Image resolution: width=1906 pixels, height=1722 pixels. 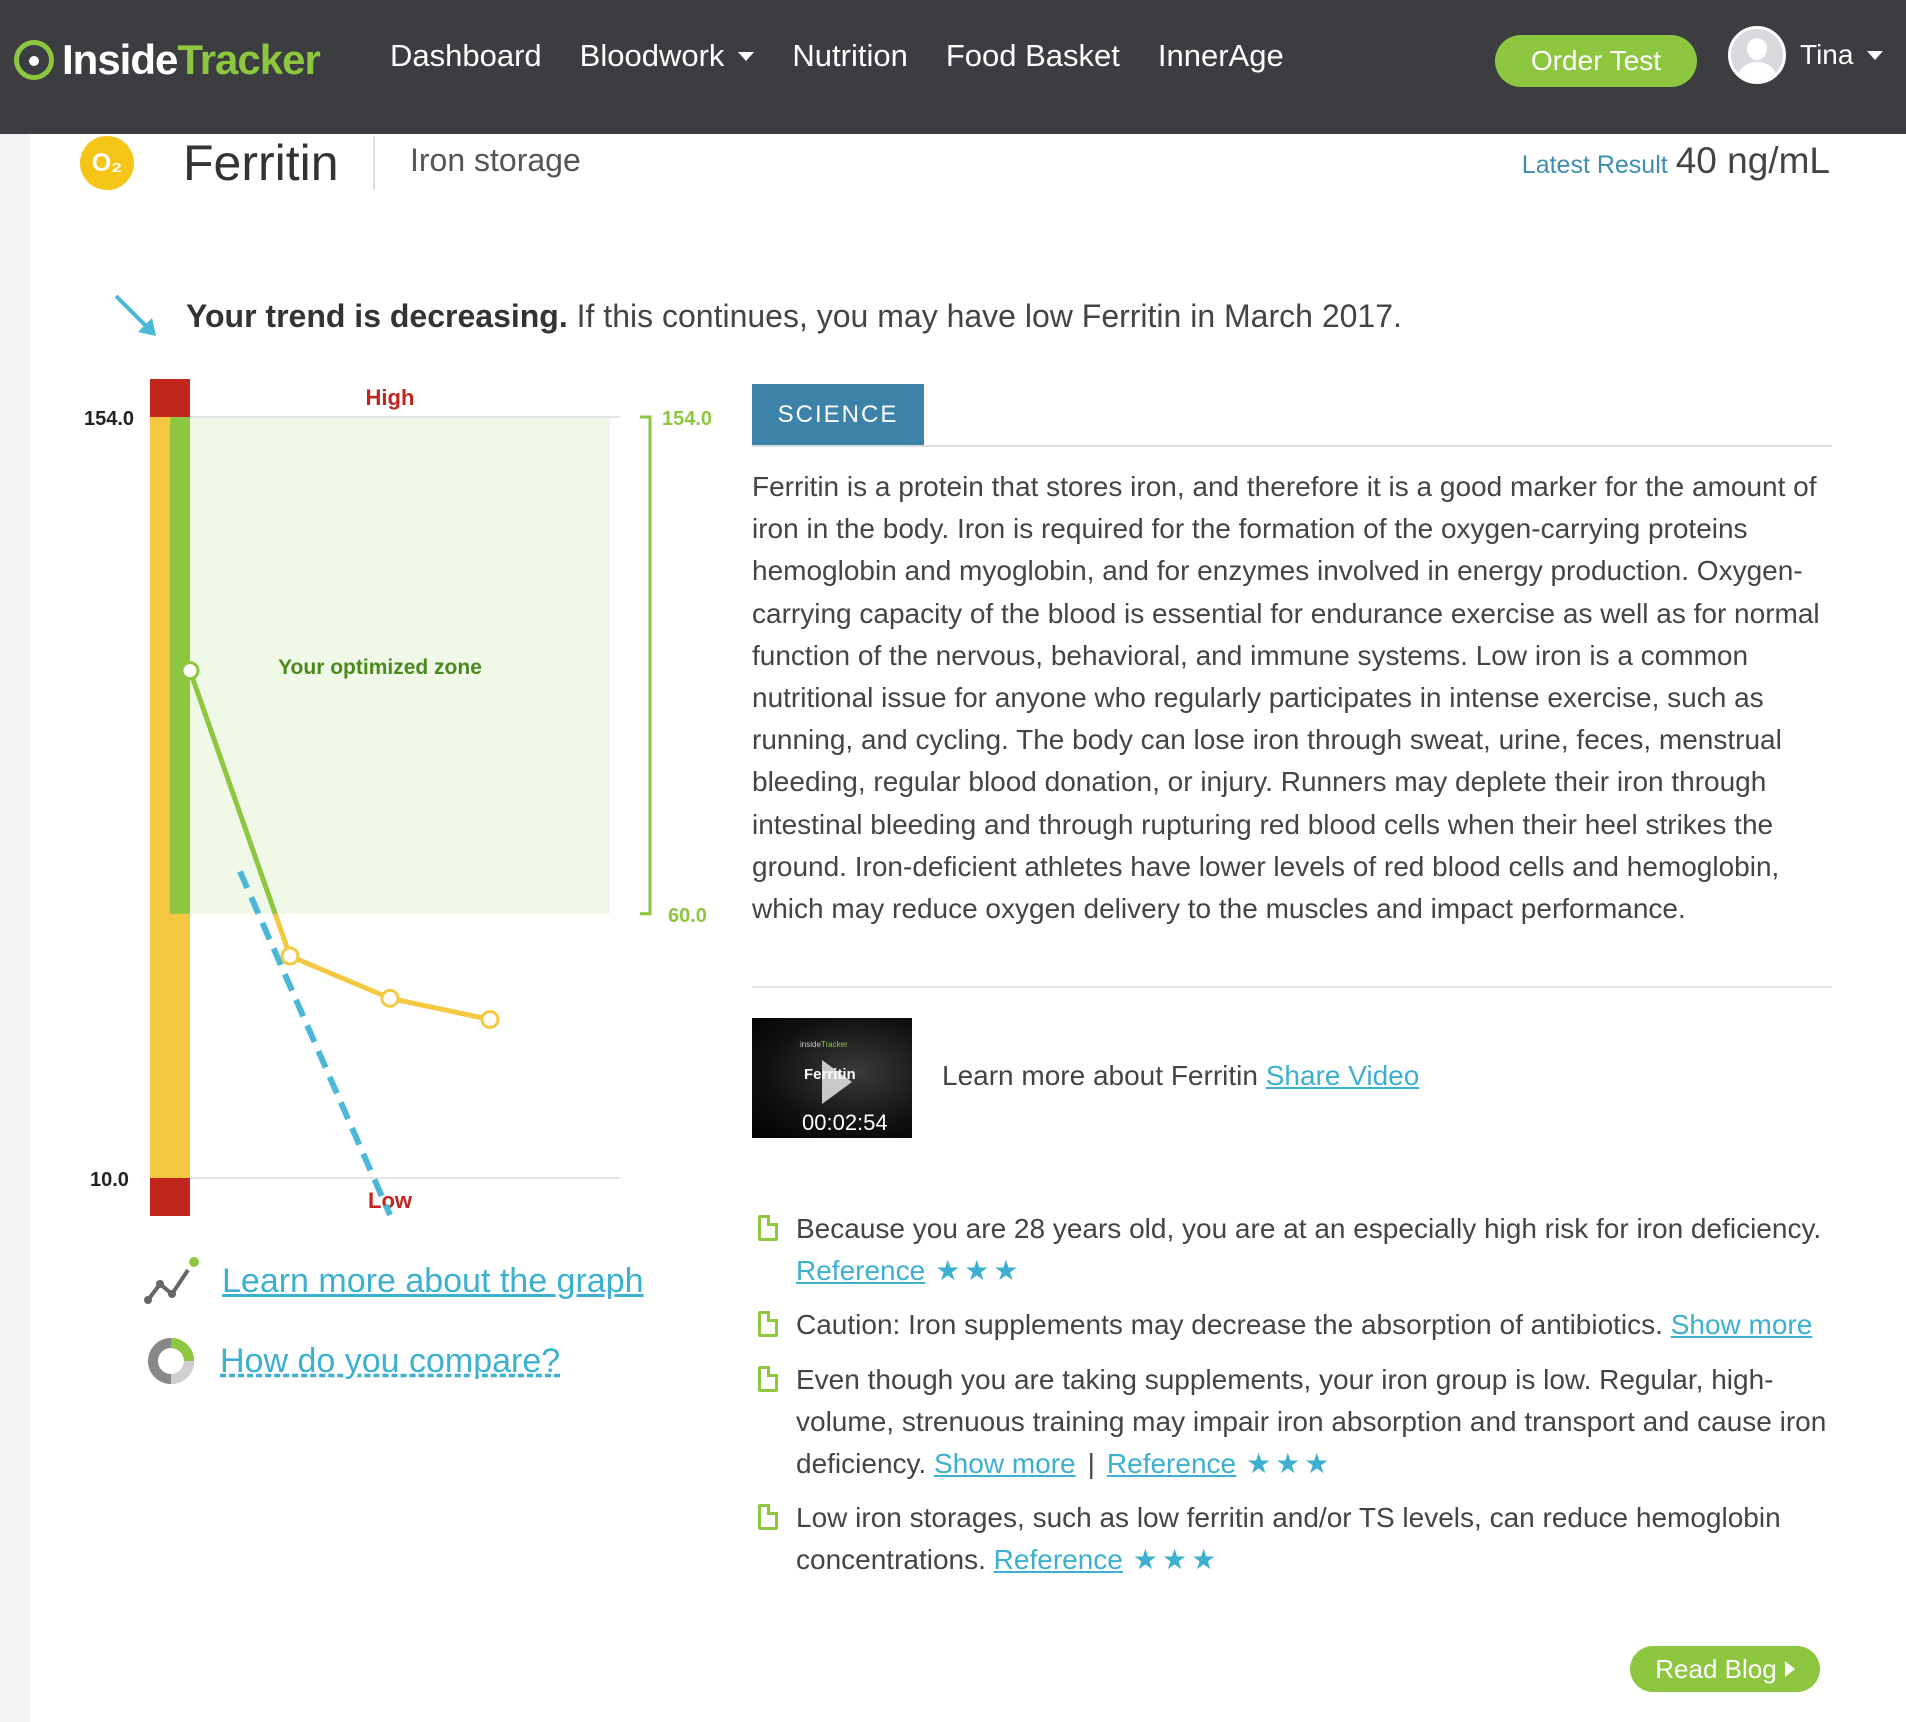 What do you see at coordinates (390, 1361) in the screenshot?
I see `compare-link: How do you compare?` at bounding box center [390, 1361].